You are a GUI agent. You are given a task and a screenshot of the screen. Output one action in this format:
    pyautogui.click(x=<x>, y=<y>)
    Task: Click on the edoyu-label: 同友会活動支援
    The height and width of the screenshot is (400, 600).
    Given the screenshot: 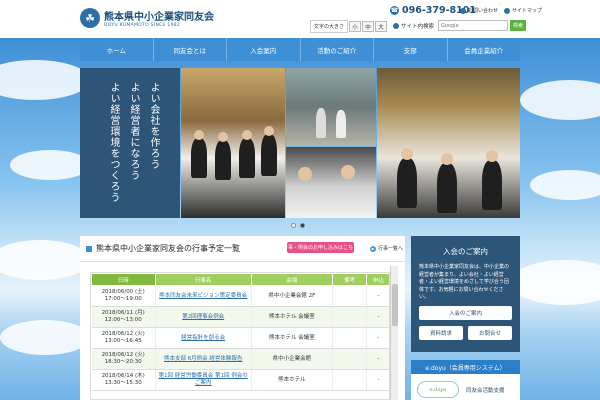 What is the action you would take?
    pyautogui.click(x=485, y=391)
    